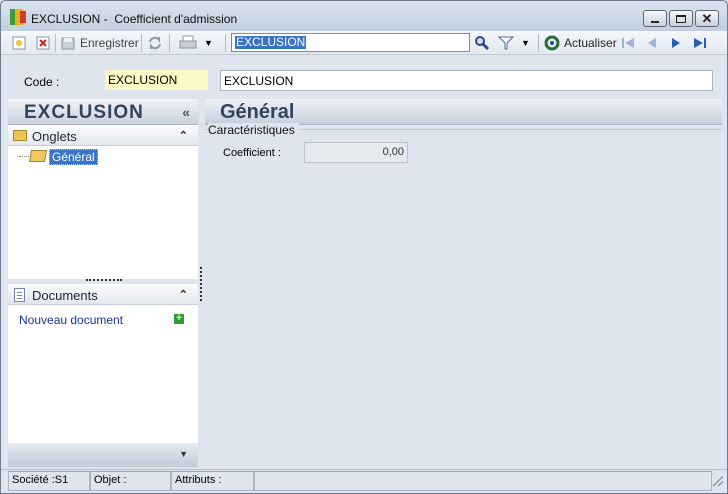 The image size is (728, 494). Describe the element at coordinates (201, 284) in the screenshot. I see `vertical-splitter` at that location.